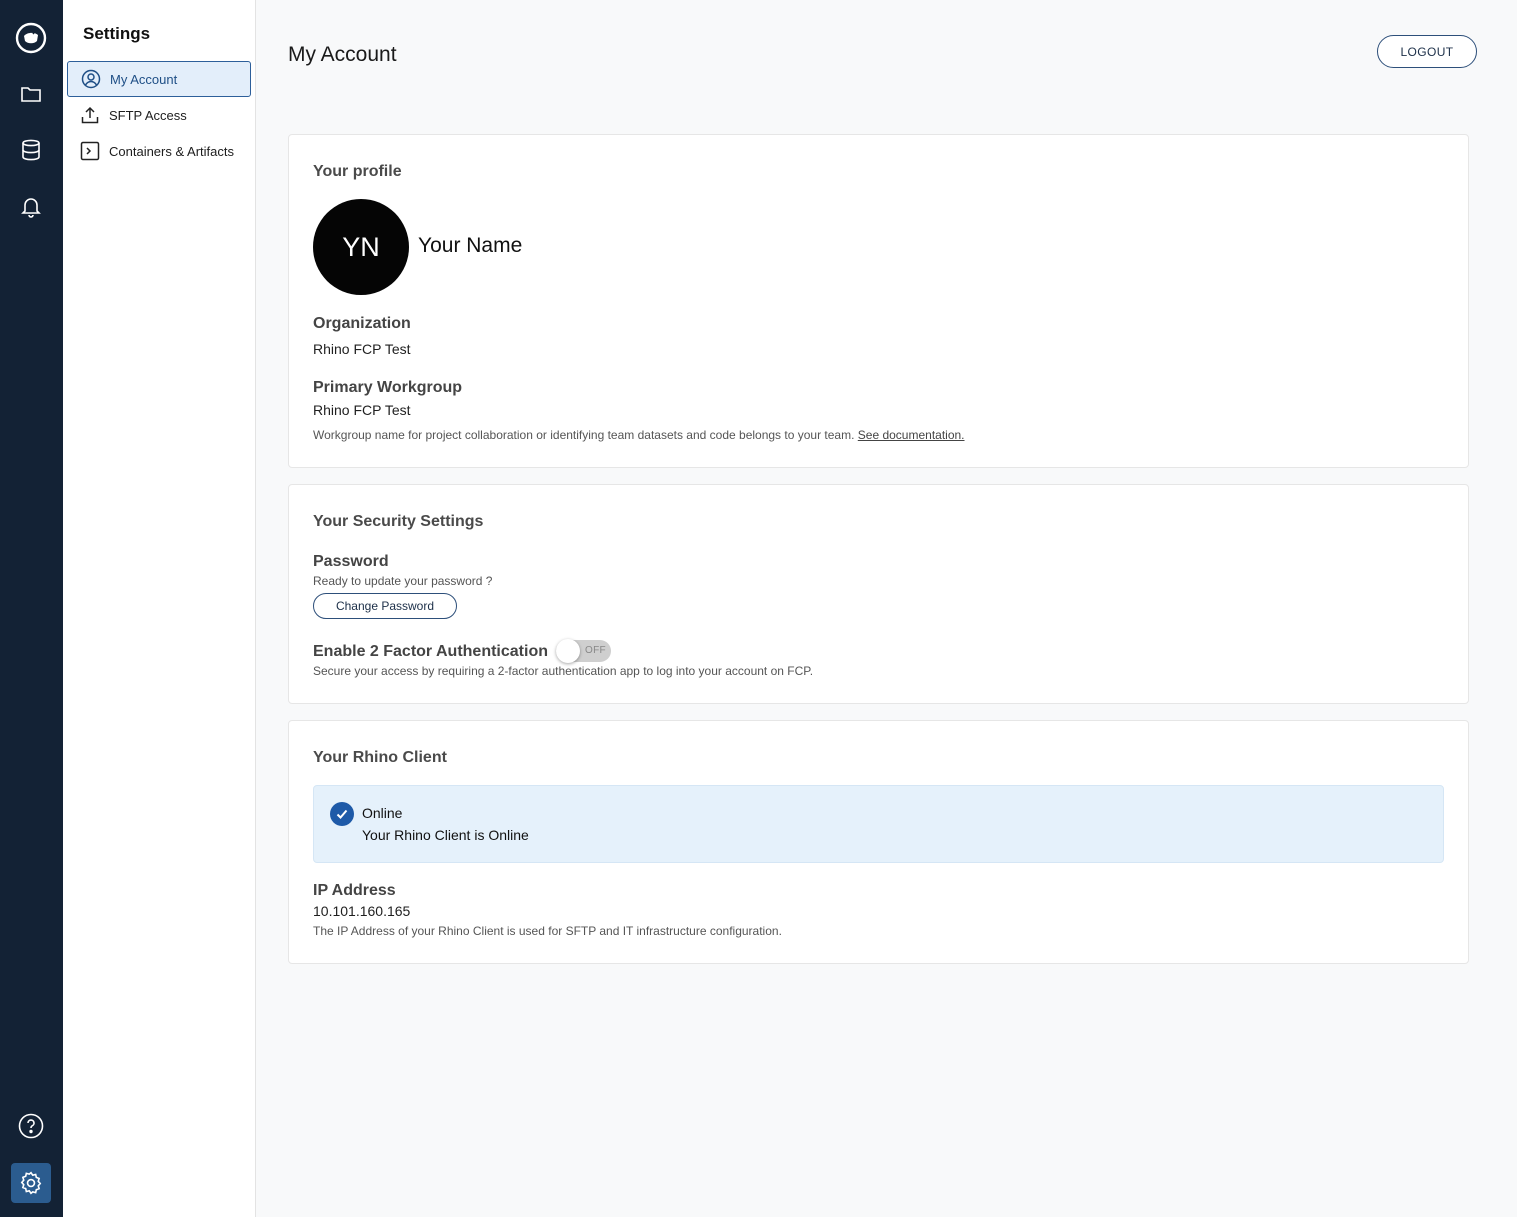 The image size is (1517, 1217). What do you see at coordinates (31, 38) in the screenshot?
I see `logo-icon` at bounding box center [31, 38].